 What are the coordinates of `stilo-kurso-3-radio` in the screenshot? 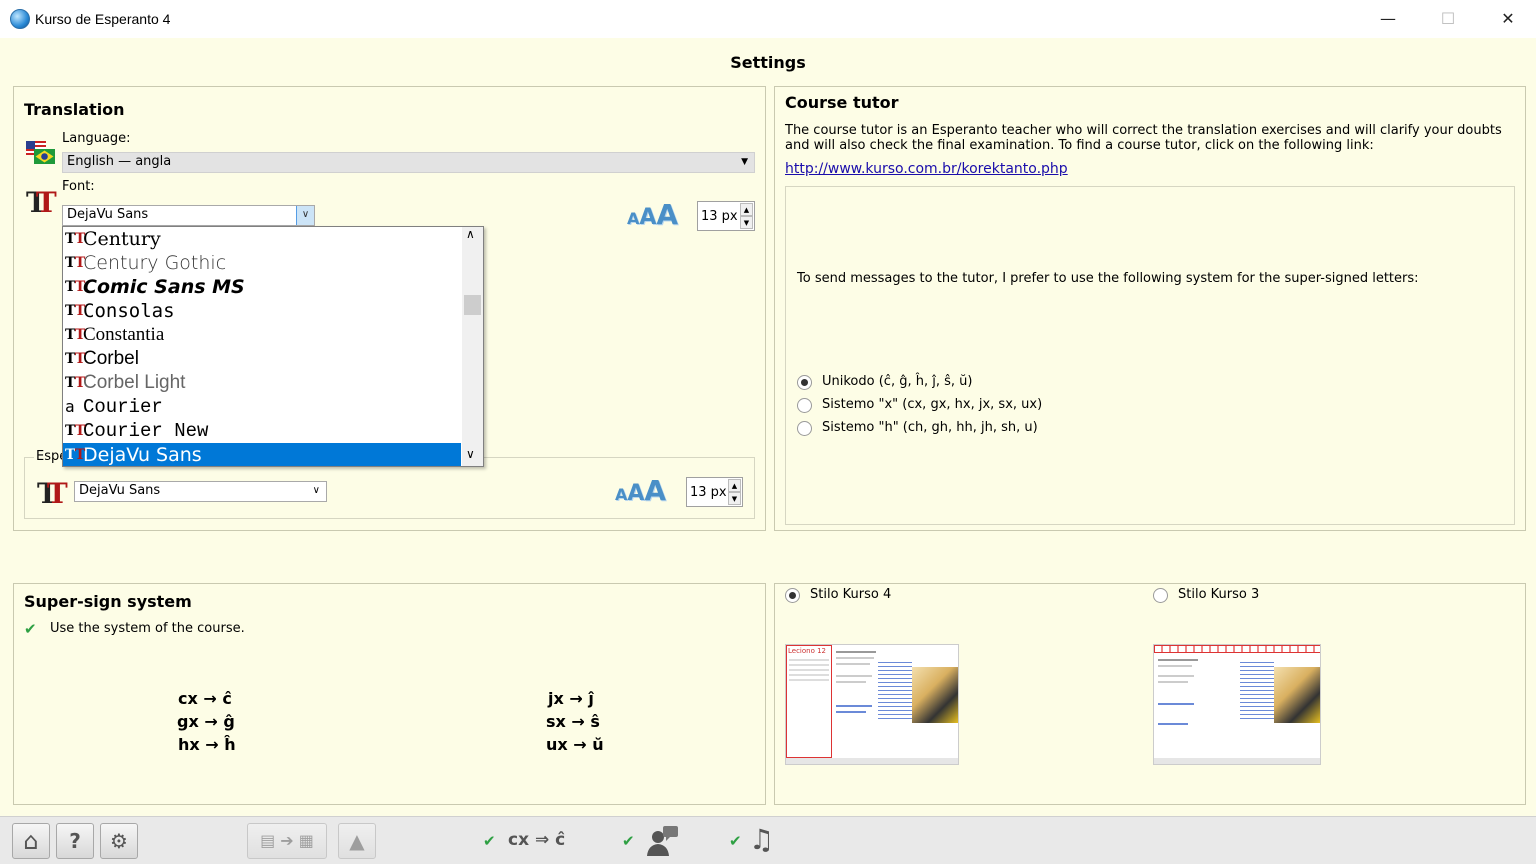 It's located at (1160, 595).